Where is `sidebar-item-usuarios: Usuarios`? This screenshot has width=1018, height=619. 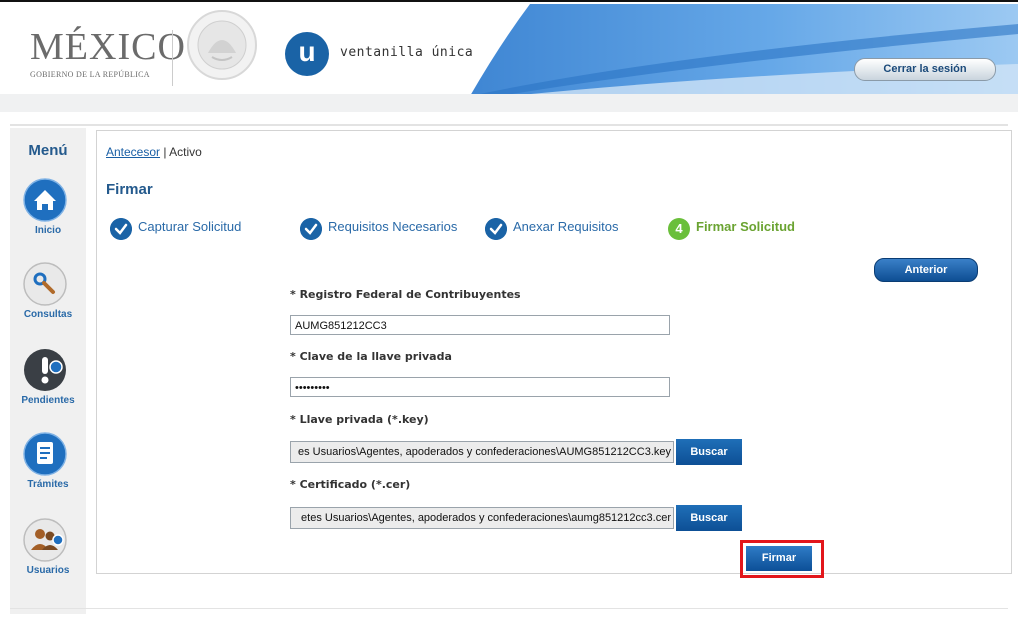 sidebar-item-usuarios: Usuarios is located at coordinates (48, 556).